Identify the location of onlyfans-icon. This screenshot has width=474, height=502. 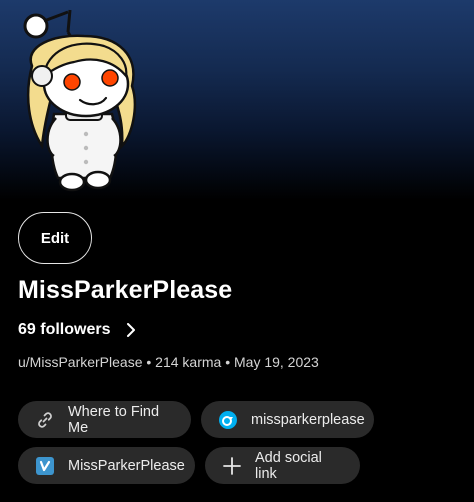
(228, 419).